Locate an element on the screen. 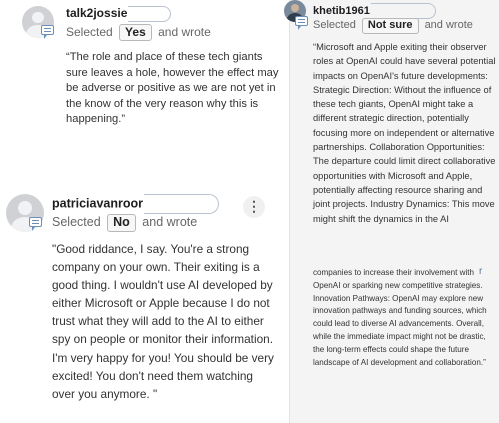  more-options-icon: ⋮ is located at coordinates (254, 207).